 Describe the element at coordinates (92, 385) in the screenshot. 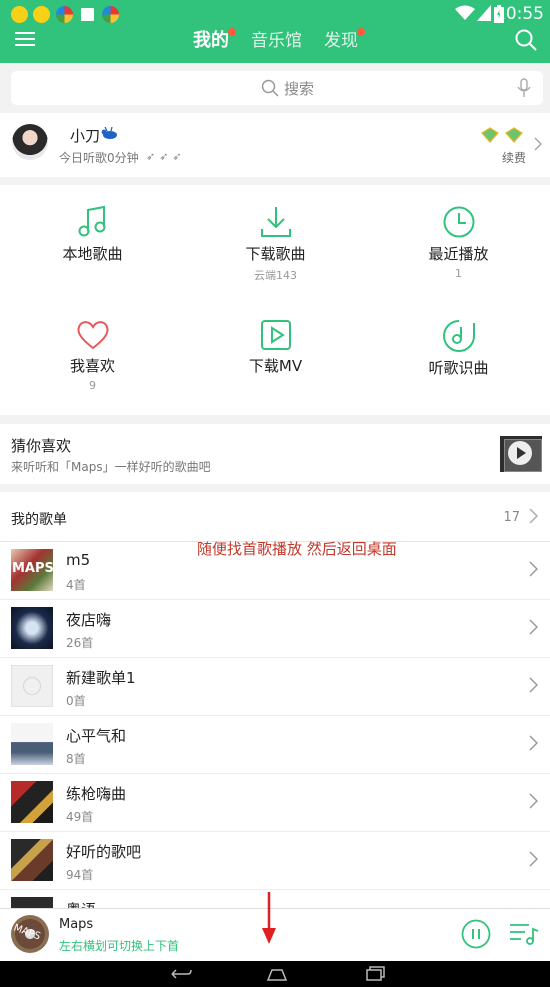

I see `grid-sub: 9` at that location.